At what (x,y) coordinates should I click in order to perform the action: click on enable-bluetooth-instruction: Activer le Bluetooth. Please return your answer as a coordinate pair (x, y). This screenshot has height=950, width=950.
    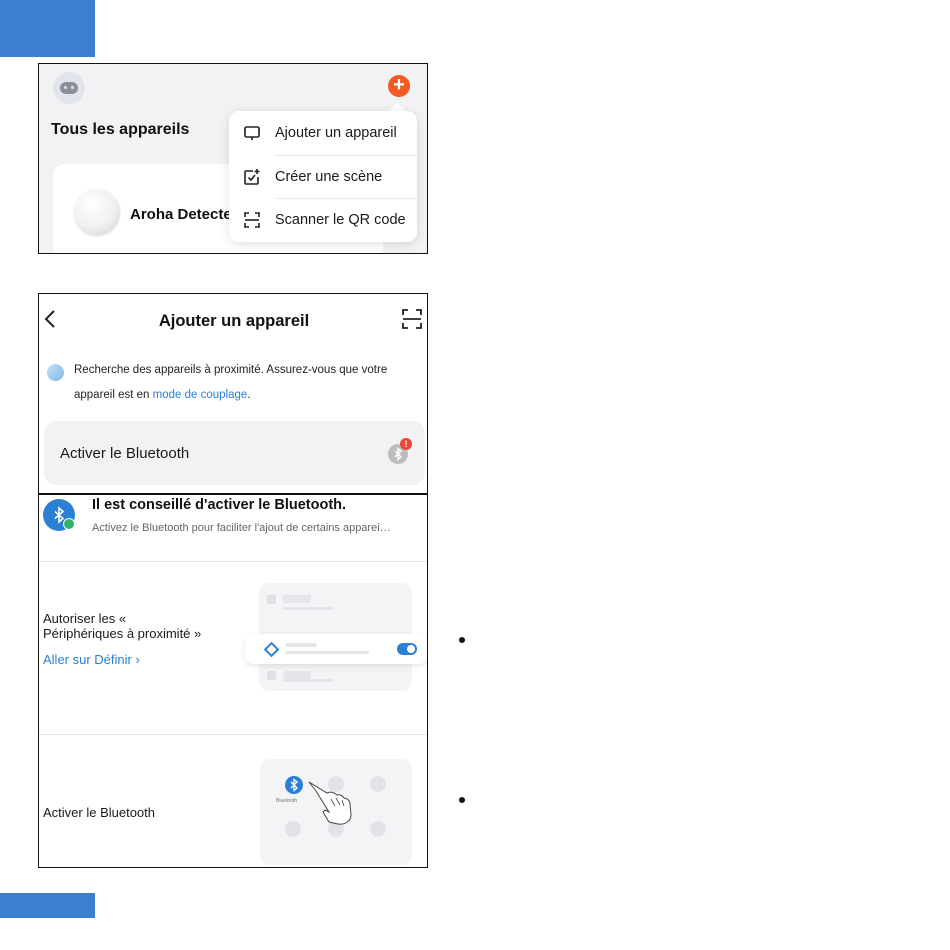
    Looking at the image, I should click on (99, 812).